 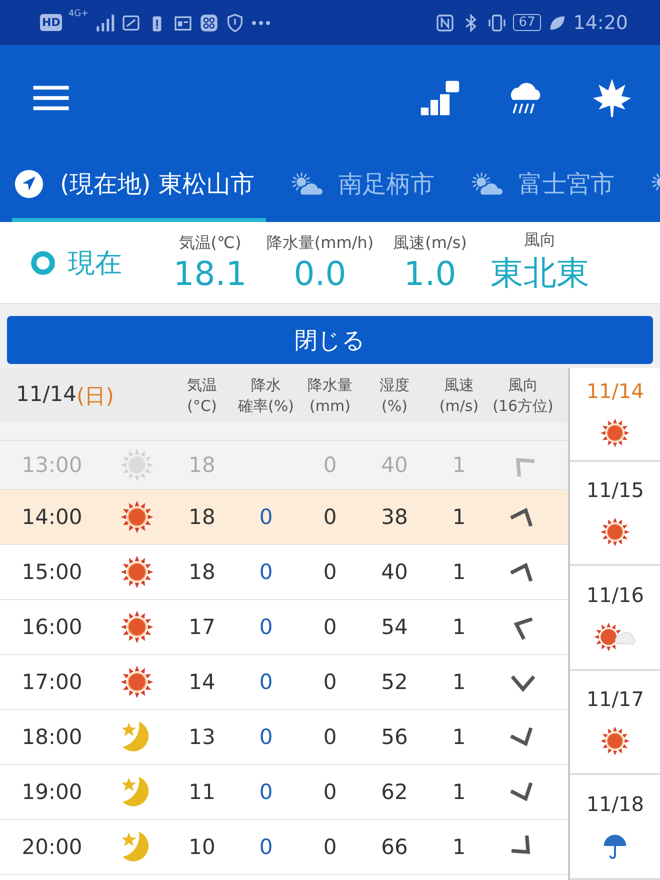 I want to click on field-value: 18.1, so click(x=210, y=273).